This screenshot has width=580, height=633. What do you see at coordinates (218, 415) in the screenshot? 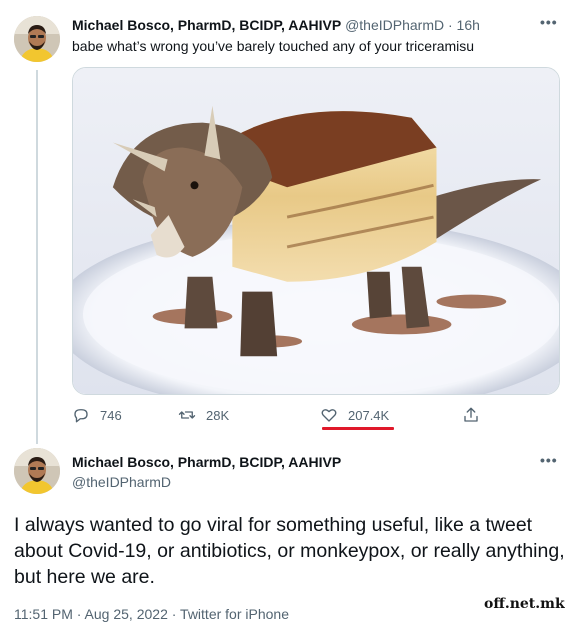
I see `retweet-count: 28K` at bounding box center [218, 415].